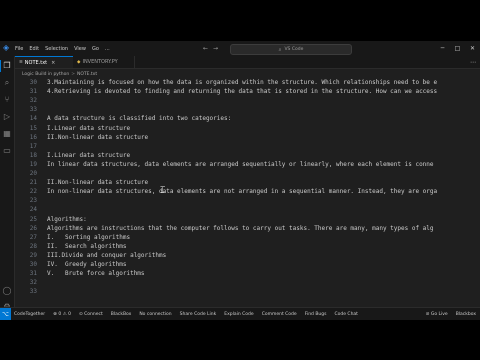 The height and width of the screenshot is (360, 480). I want to click on account-icon: ◯, so click(7, 291).